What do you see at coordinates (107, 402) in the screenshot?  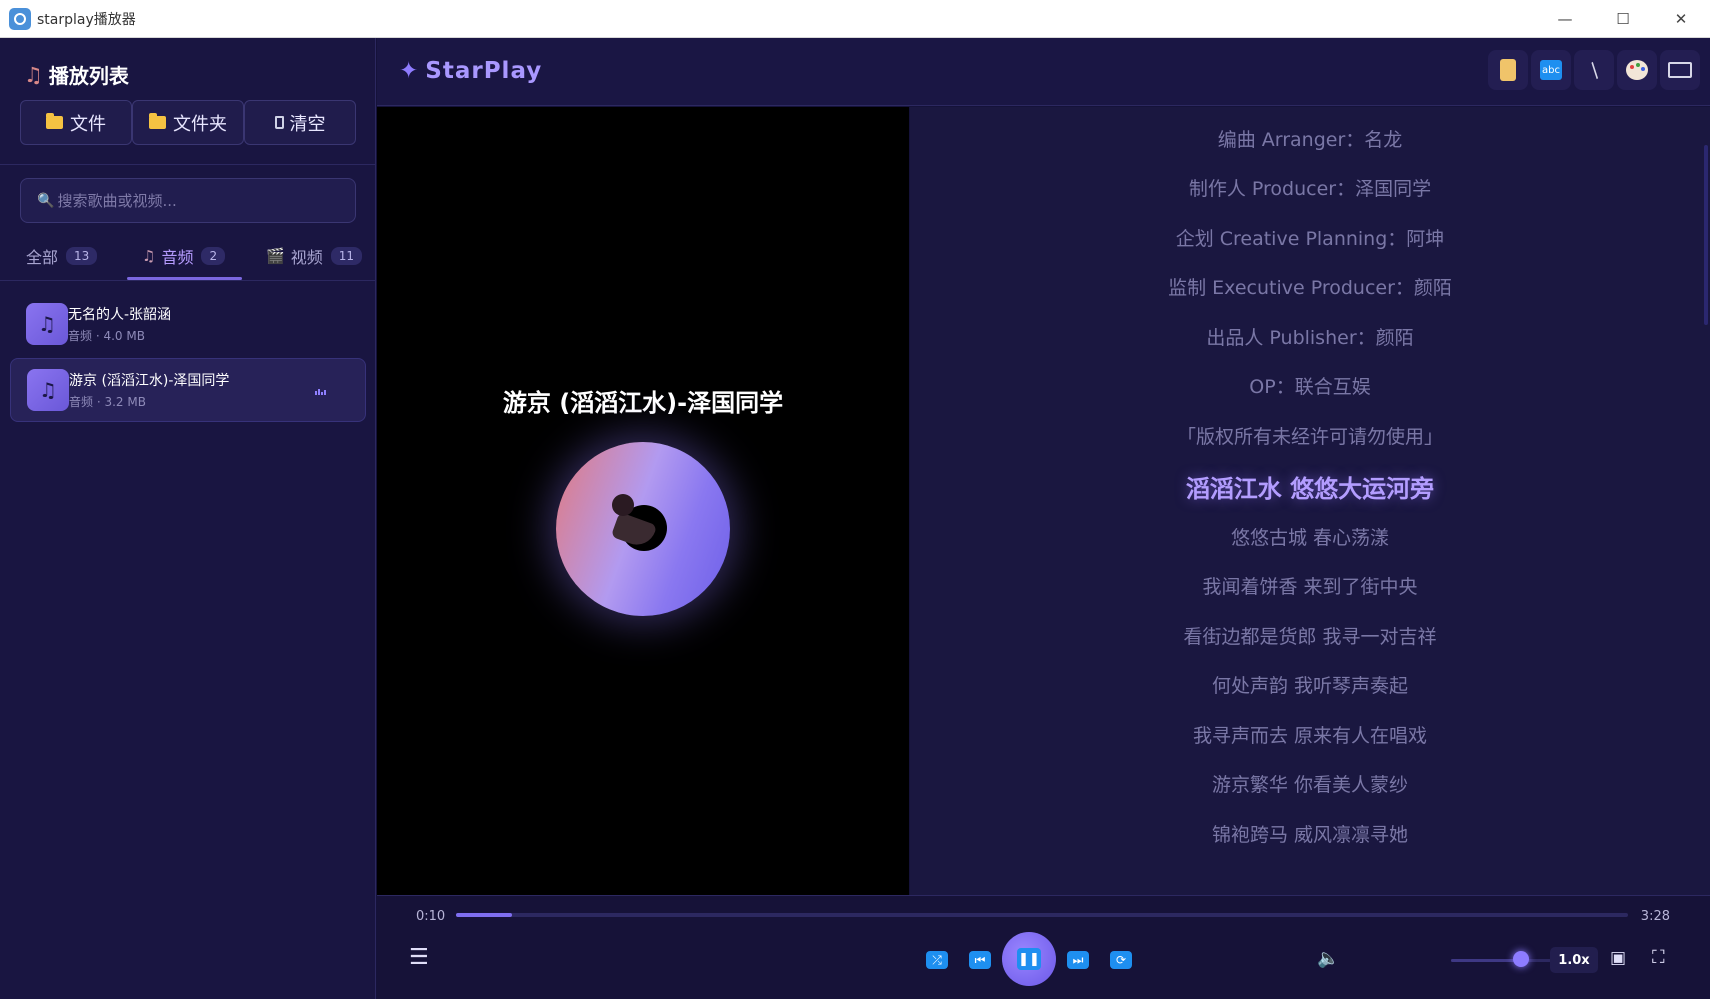 I see `item-meta: 音频 · 3.2 MB` at bounding box center [107, 402].